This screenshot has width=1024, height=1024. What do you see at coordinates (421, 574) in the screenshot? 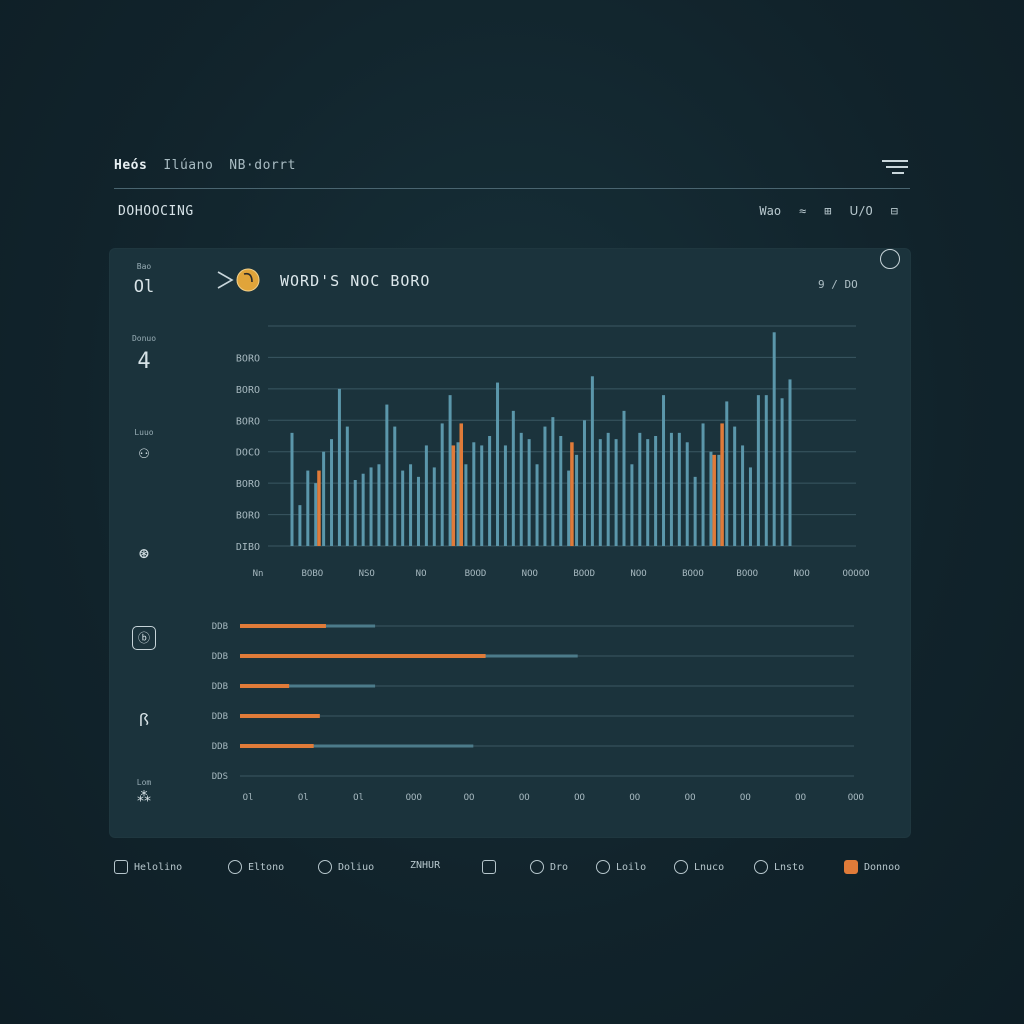
I see `x-tick-label: NO` at bounding box center [421, 574].